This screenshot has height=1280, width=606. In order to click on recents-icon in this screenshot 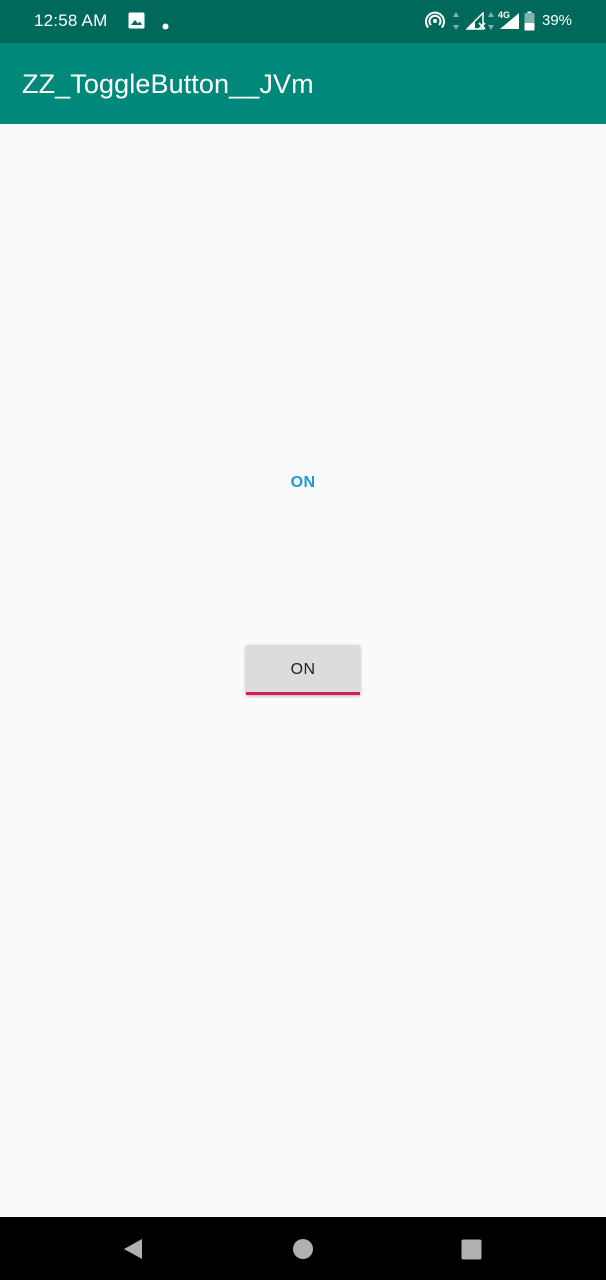, I will do `click(471, 1252)`.